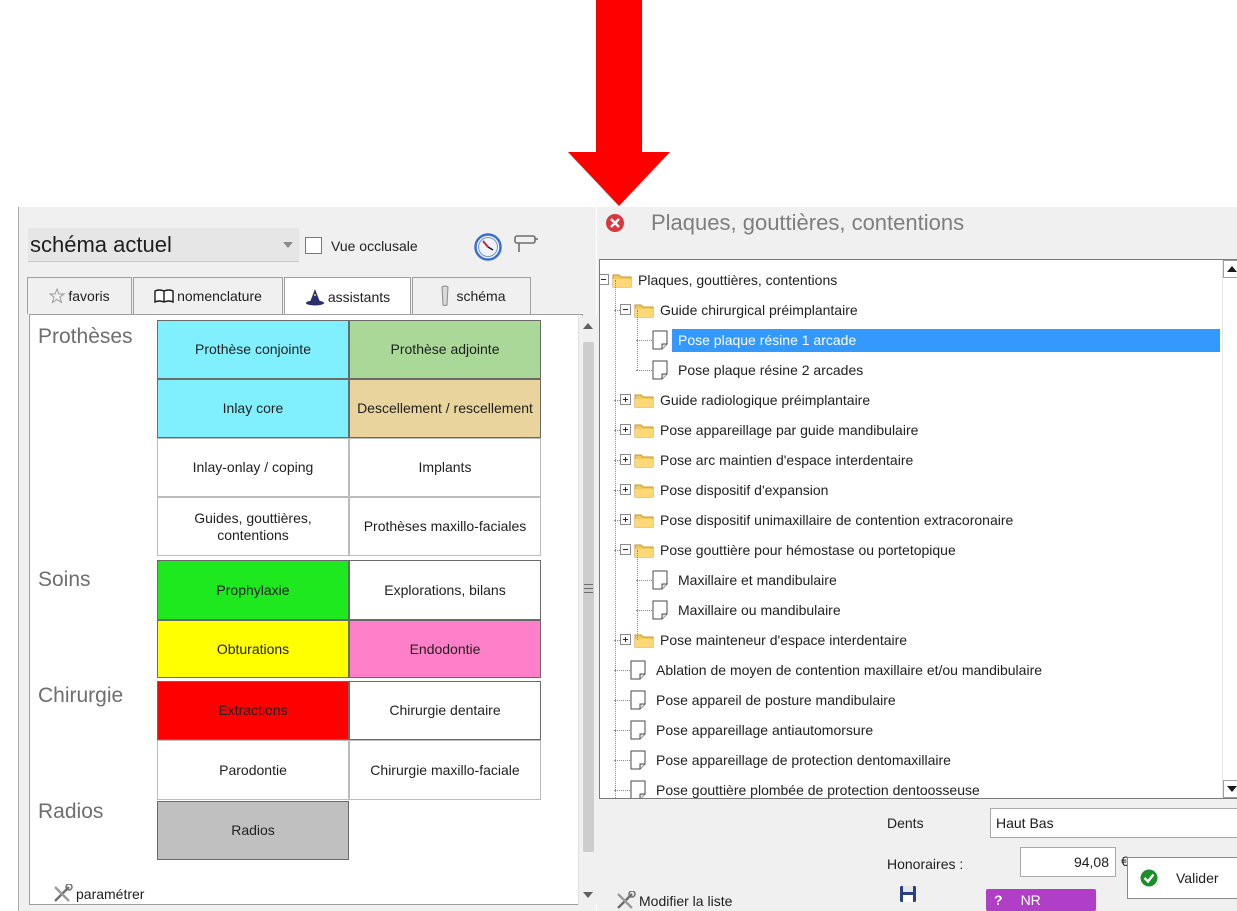 Image resolution: width=1237 pixels, height=911 pixels. I want to click on tab-schema: schéma, so click(471, 295).